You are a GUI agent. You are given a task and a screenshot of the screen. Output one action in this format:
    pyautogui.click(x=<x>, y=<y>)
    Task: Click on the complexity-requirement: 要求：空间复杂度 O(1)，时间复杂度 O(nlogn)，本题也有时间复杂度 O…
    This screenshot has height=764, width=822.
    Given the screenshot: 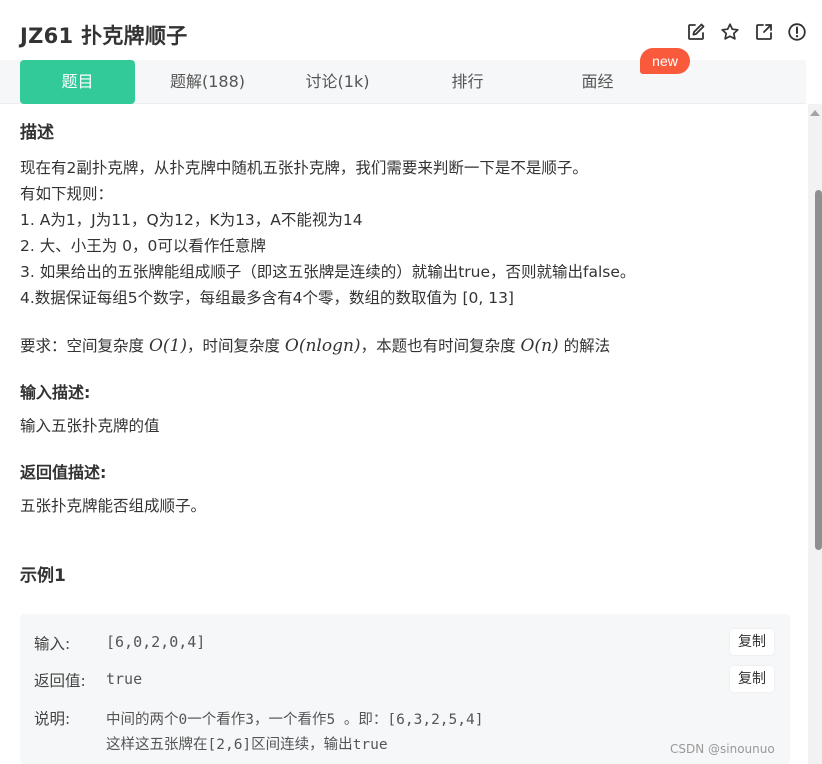 What is the action you would take?
    pyautogui.click(x=410, y=346)
    